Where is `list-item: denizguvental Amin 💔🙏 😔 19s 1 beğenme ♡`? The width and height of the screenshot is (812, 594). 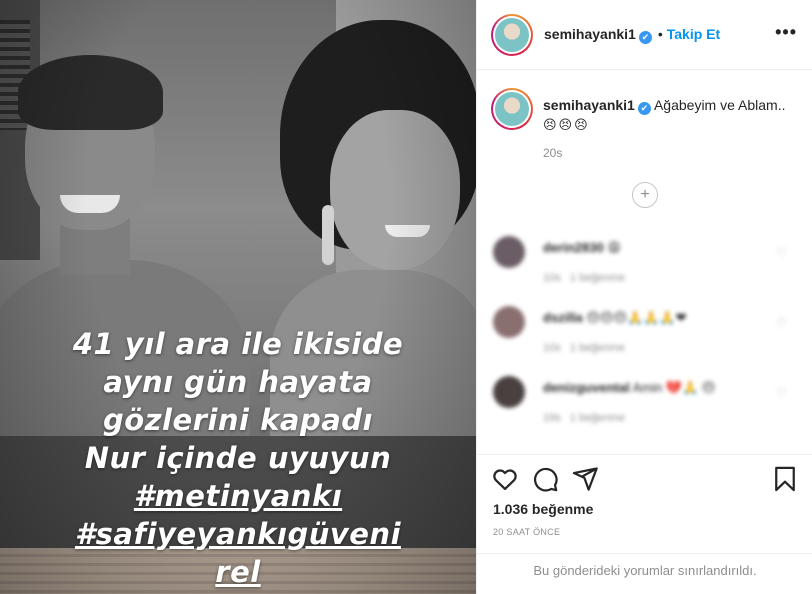 list-item: denizguvental Amin 💔🙏 😔 19s 1 beğenme ♡ is located at coordinates (646, 407).